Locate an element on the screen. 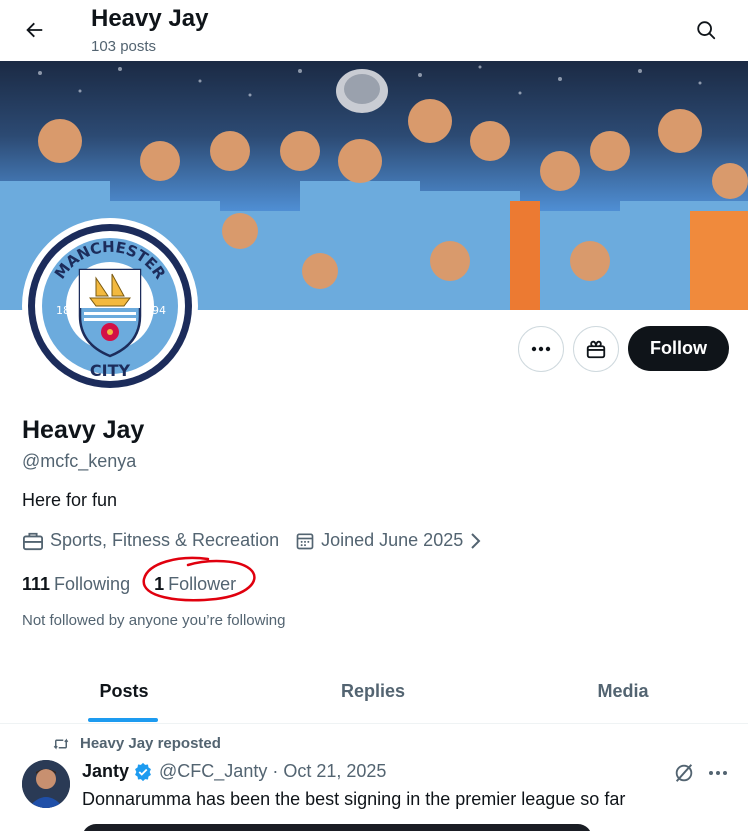 This screenshot has height=831, width=748. profile-tabs: Posts Replies Media is located at coordinates (374, 692).